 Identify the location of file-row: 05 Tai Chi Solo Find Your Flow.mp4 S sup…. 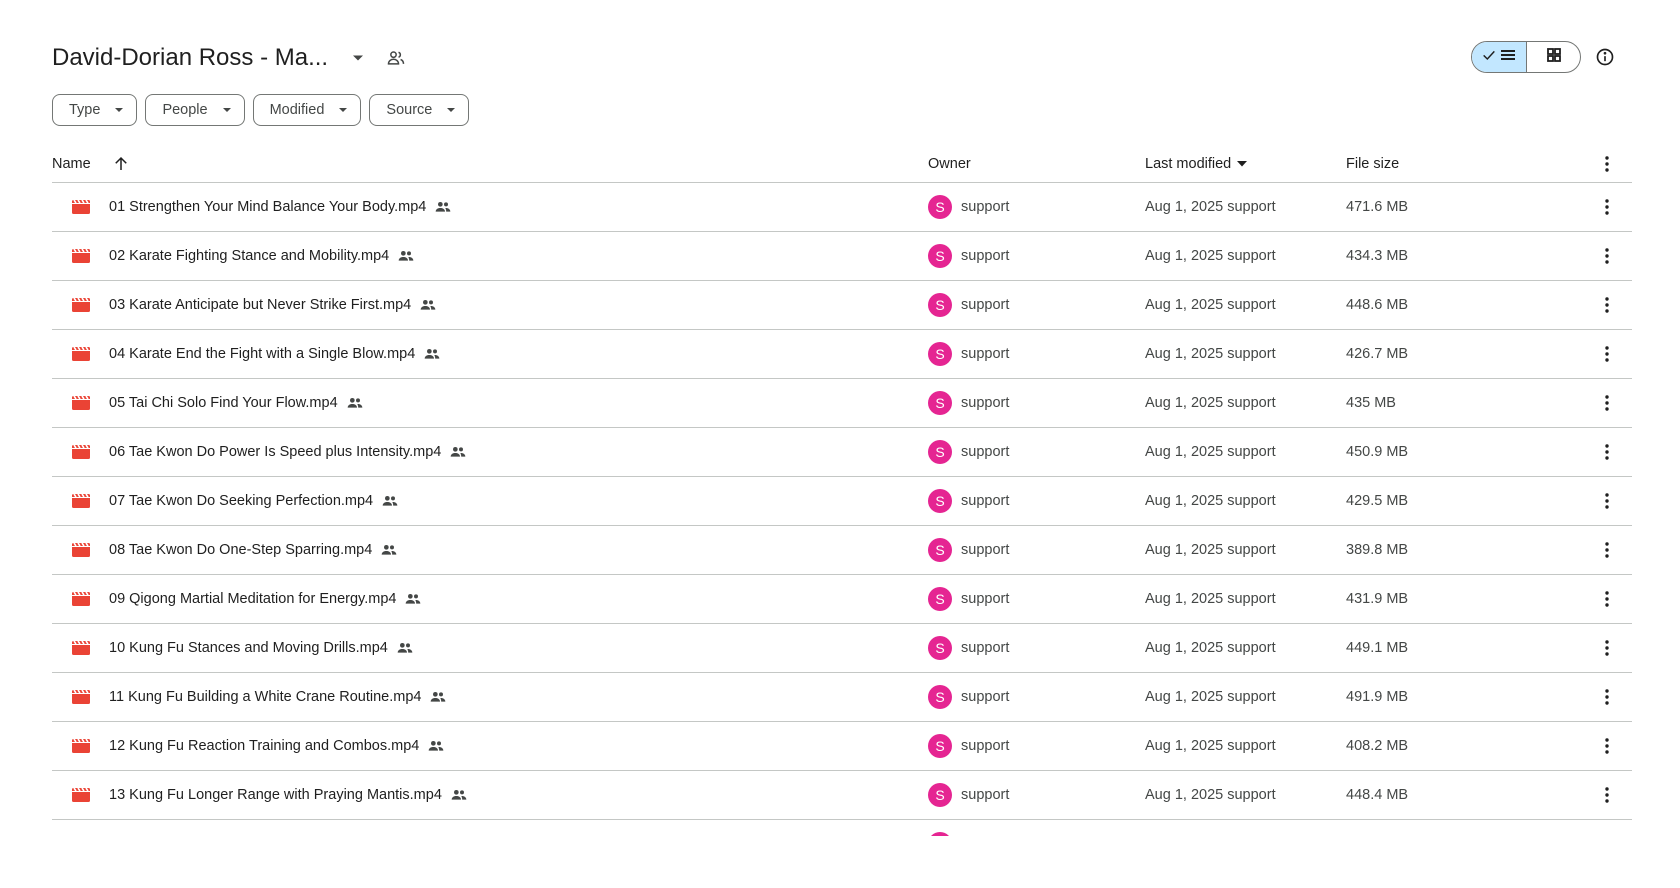
(842, 403).